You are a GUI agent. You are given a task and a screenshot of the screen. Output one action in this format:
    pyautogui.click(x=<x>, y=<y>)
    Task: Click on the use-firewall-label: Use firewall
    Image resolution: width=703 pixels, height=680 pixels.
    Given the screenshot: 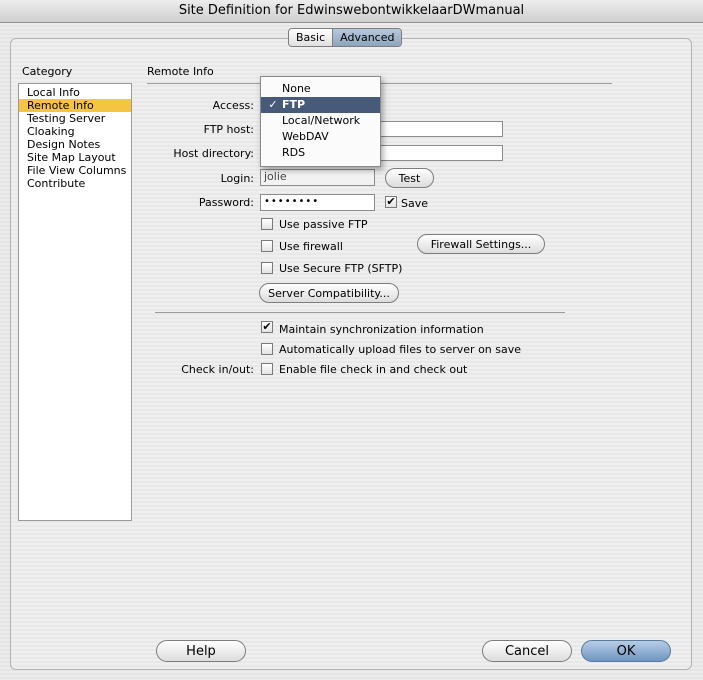 What is the action you would take?
    pyautogui.click(x=311, y=246)
    